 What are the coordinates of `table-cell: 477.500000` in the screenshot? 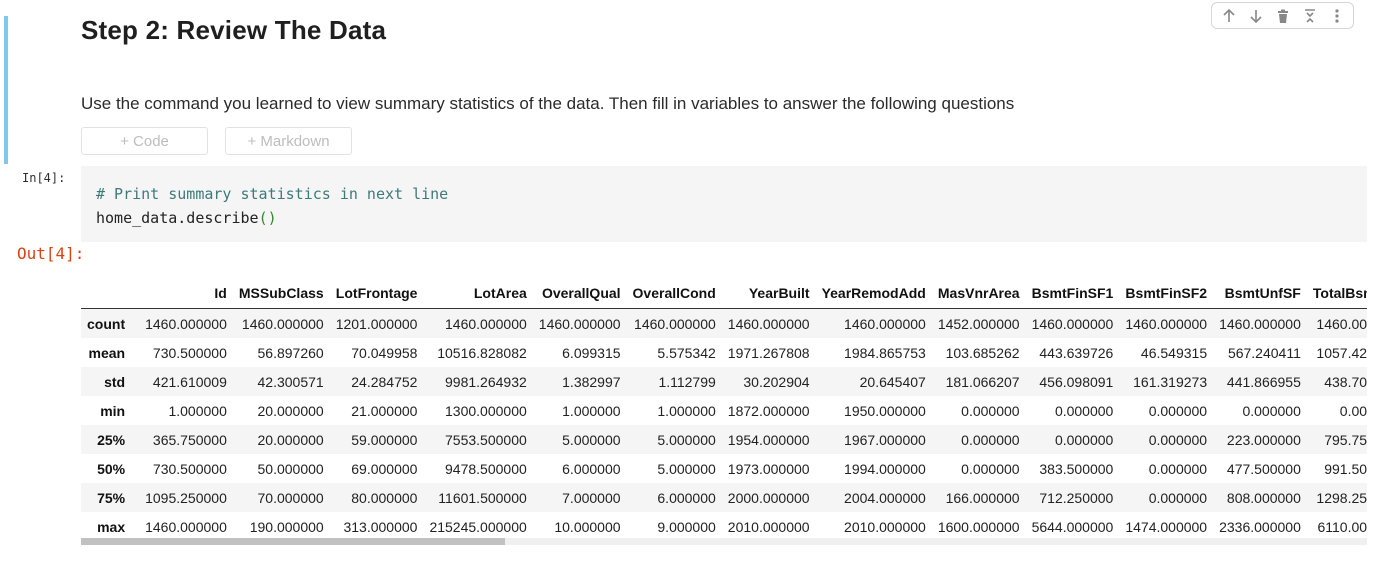 It's located at (1263, 468).